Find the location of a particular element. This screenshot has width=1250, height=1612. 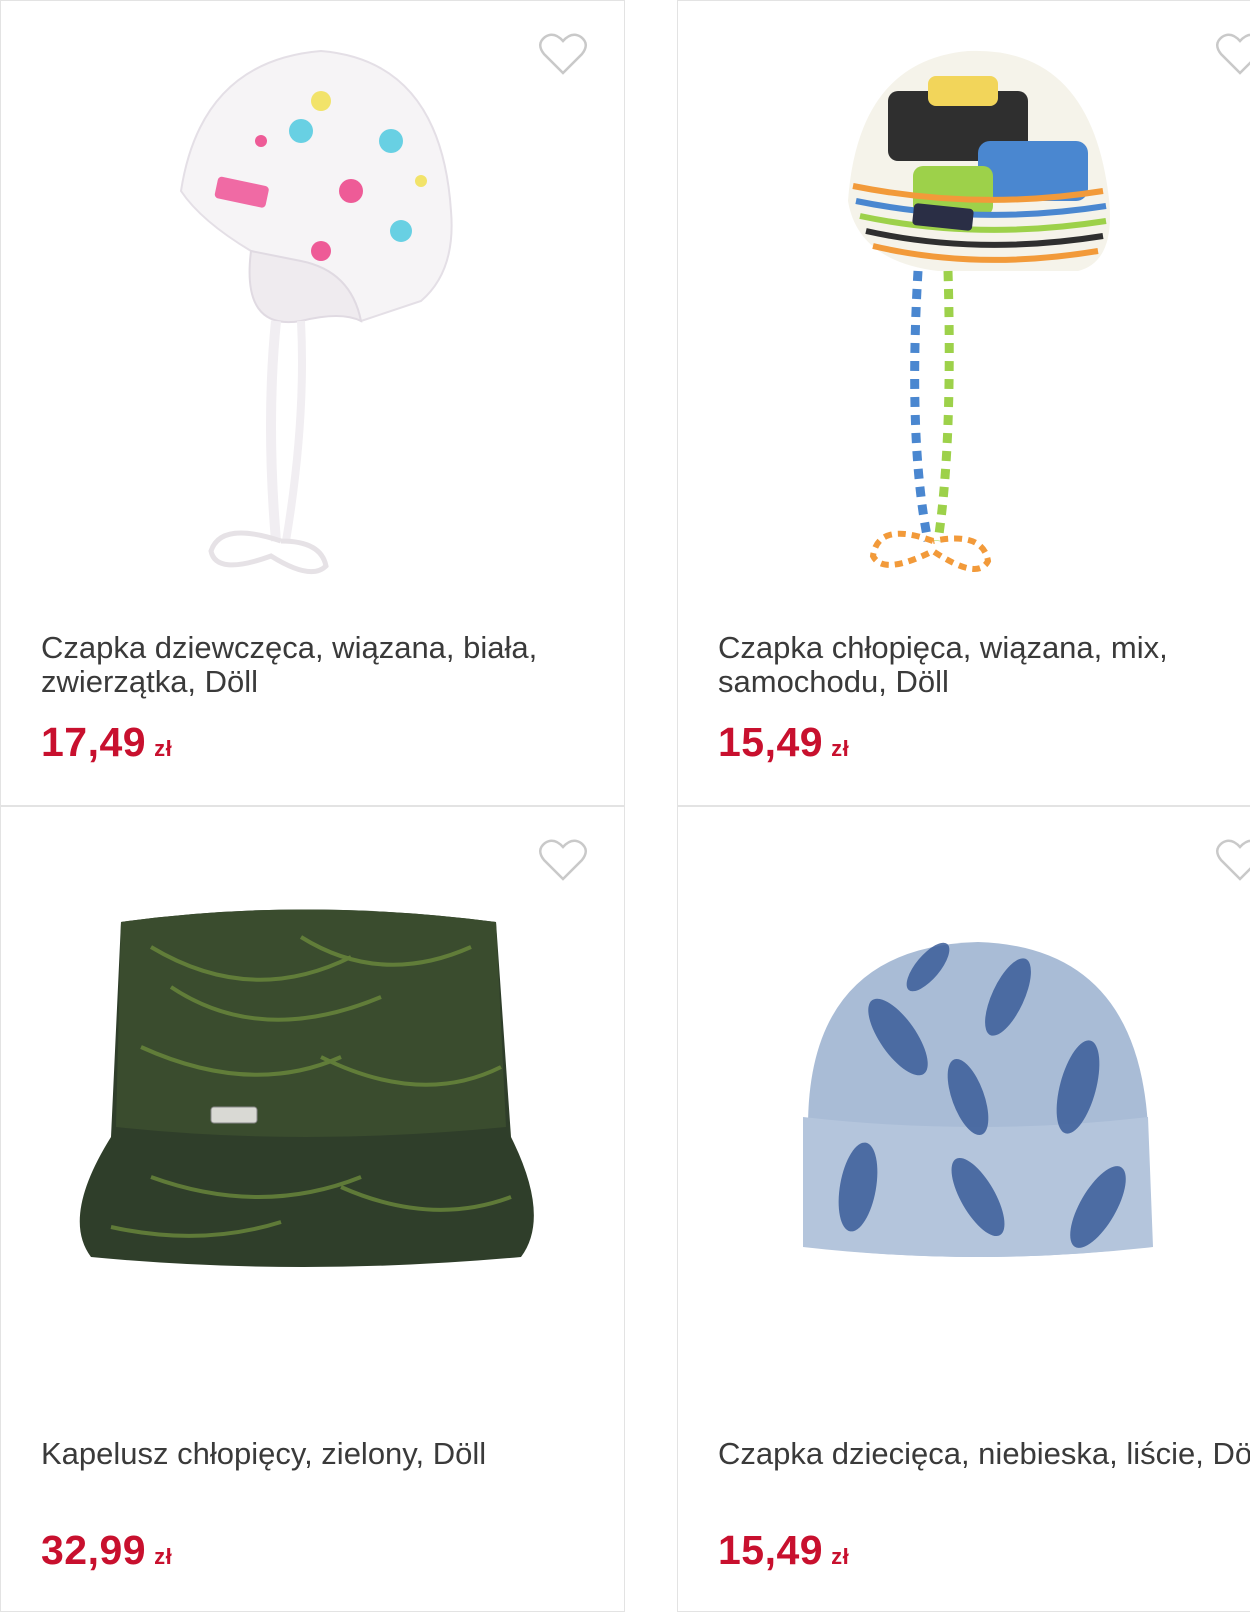

price-value: 32,99 is located at coordinates (94, 1550).